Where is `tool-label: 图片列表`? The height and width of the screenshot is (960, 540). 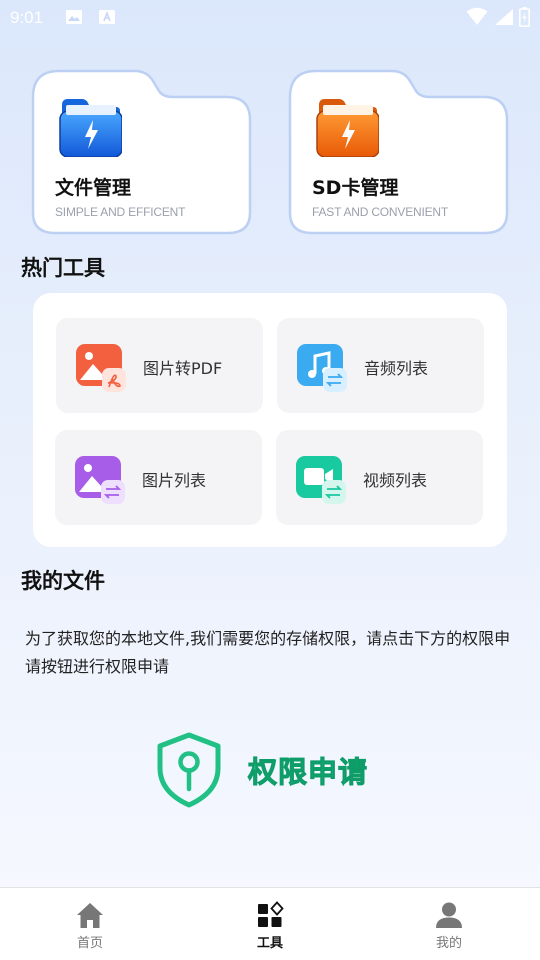
tool-label: 图片列表 is located at coordinates (174, 480).